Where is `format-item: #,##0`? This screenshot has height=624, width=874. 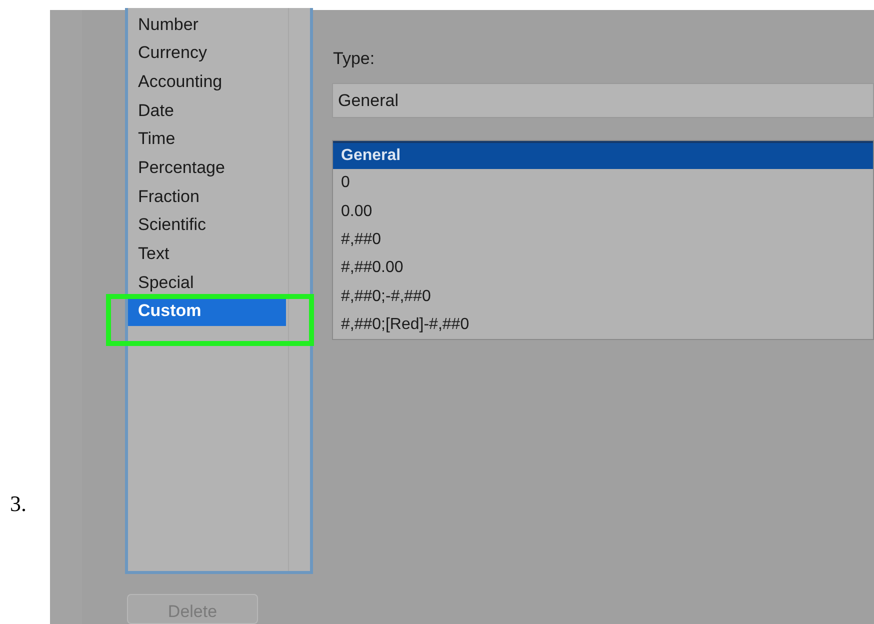
format-item: #,##0 is located at coordinates (603, 240).